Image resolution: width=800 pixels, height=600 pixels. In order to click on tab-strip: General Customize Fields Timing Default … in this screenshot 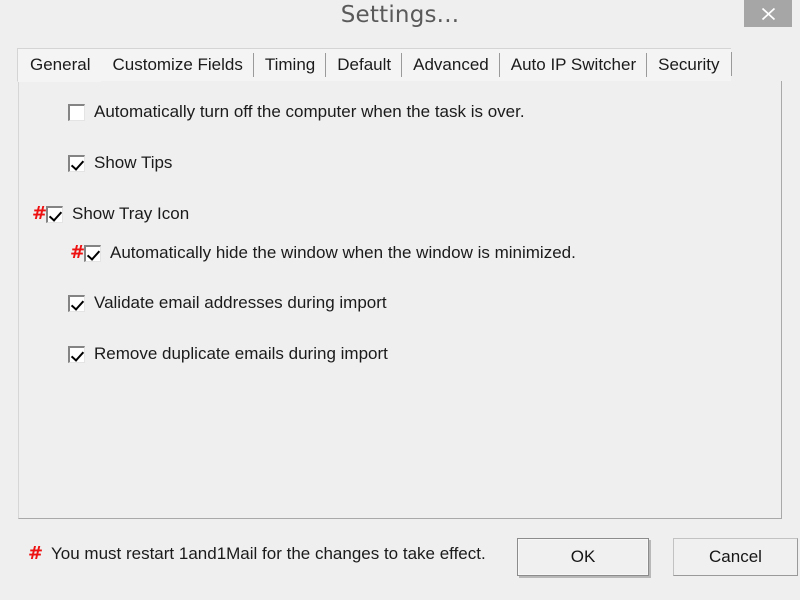, I will do `click(399, 65)`.